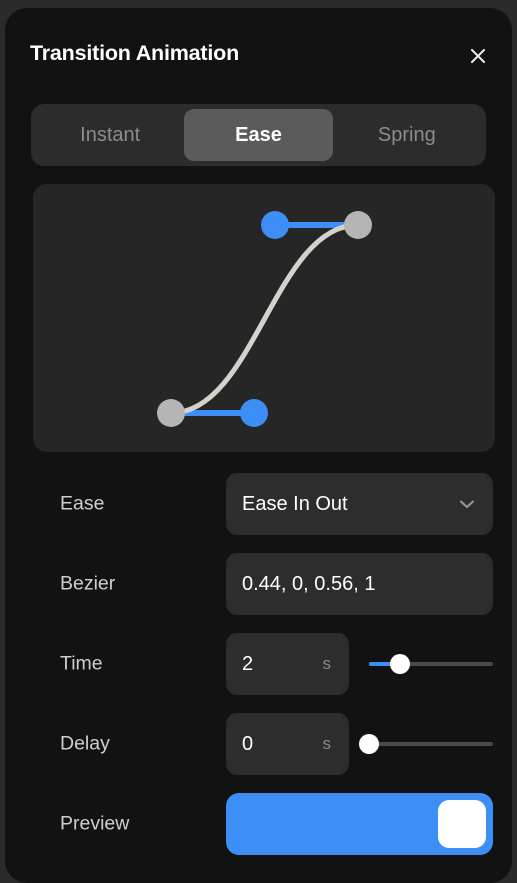  Describe the element at coordinates (88, 583) in the screenshot. I see `row-label-bezier: Bezier` at that location.